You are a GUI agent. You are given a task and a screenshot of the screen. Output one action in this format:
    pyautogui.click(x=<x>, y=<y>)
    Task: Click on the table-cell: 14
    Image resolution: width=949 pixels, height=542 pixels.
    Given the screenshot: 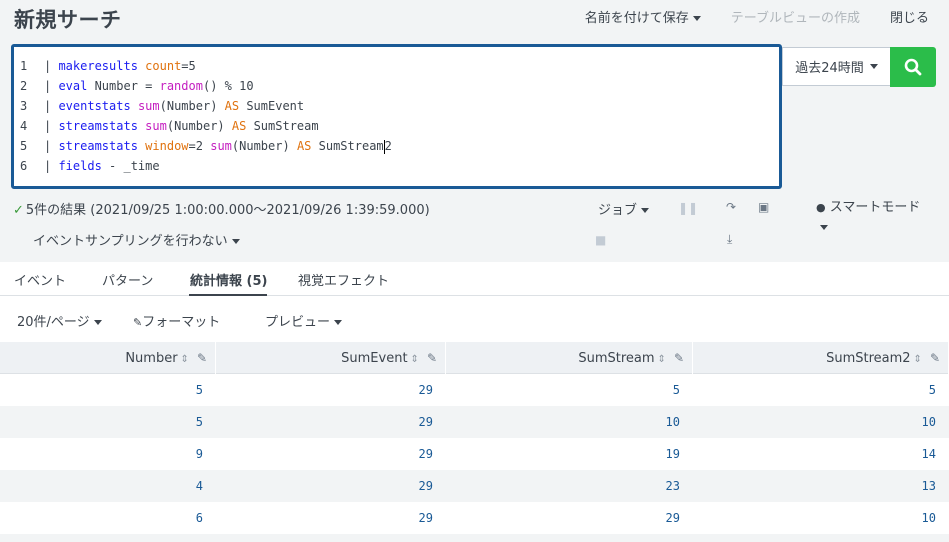 What is the action you would take?
    pyautogui.click(x=814, y=454)
    